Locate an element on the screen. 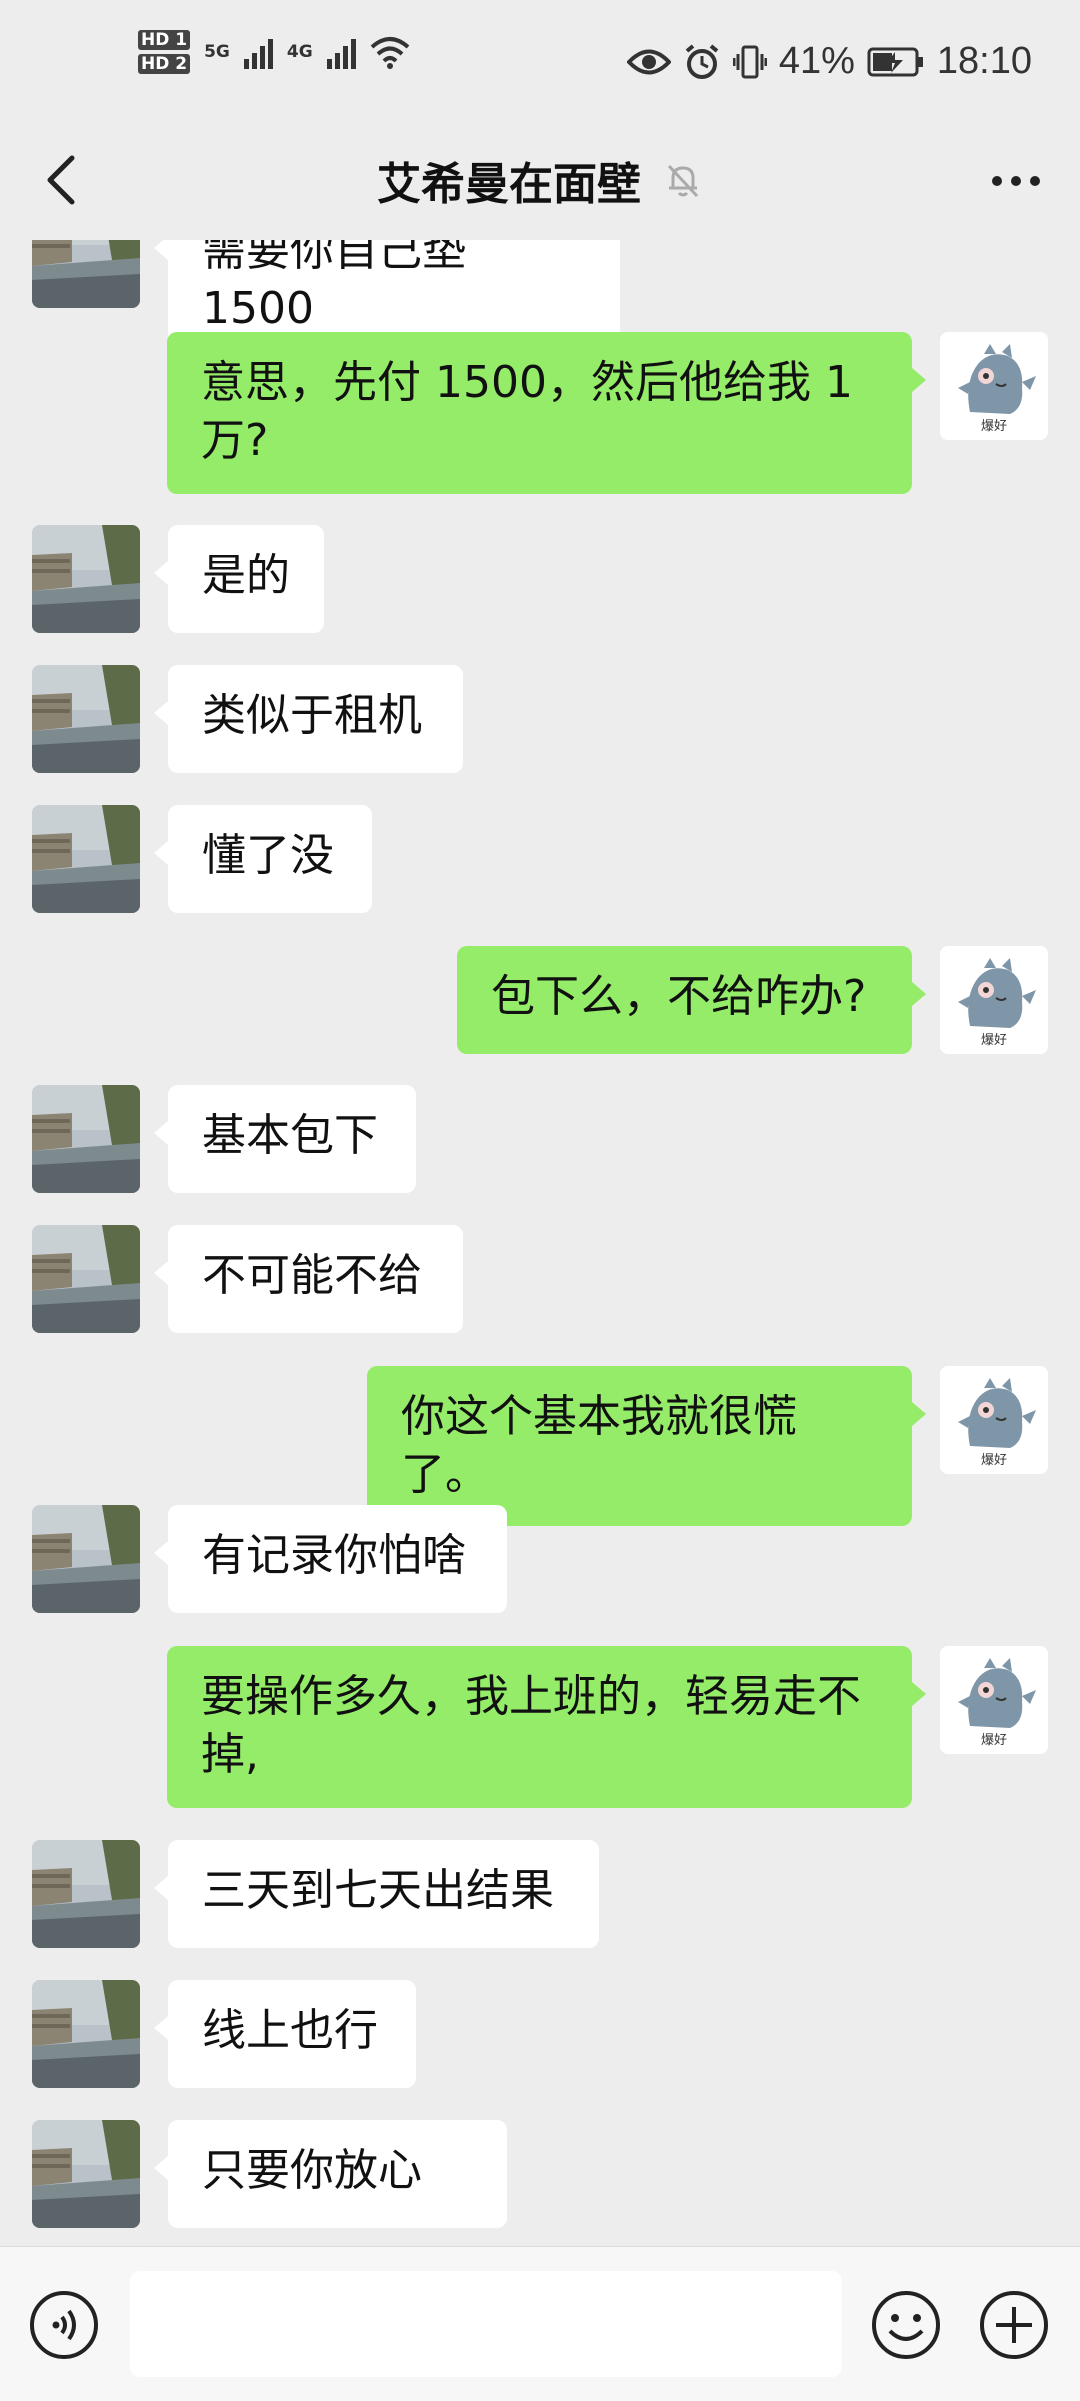 Image resolution: width=1080 pixels, height=2401 pixels. message-bubble-received: 三天到七天出结果 is located at coordinates (376, 1894).